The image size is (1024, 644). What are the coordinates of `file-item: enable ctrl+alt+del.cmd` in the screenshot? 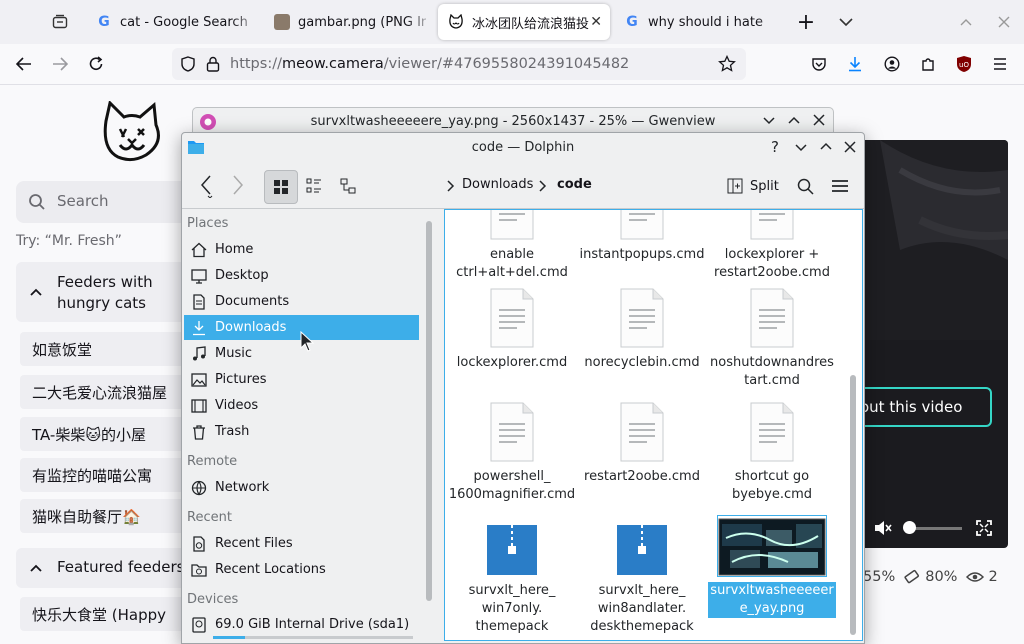 It's located at (512, 246).